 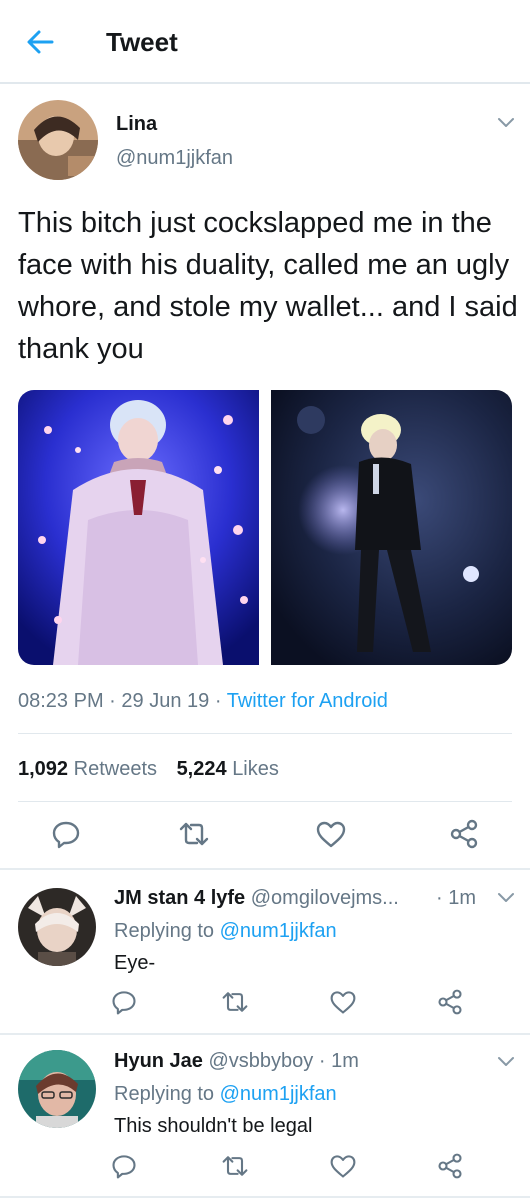 I want to click on tweet-date: 29 Jun 19, so click(x=165, y=701).